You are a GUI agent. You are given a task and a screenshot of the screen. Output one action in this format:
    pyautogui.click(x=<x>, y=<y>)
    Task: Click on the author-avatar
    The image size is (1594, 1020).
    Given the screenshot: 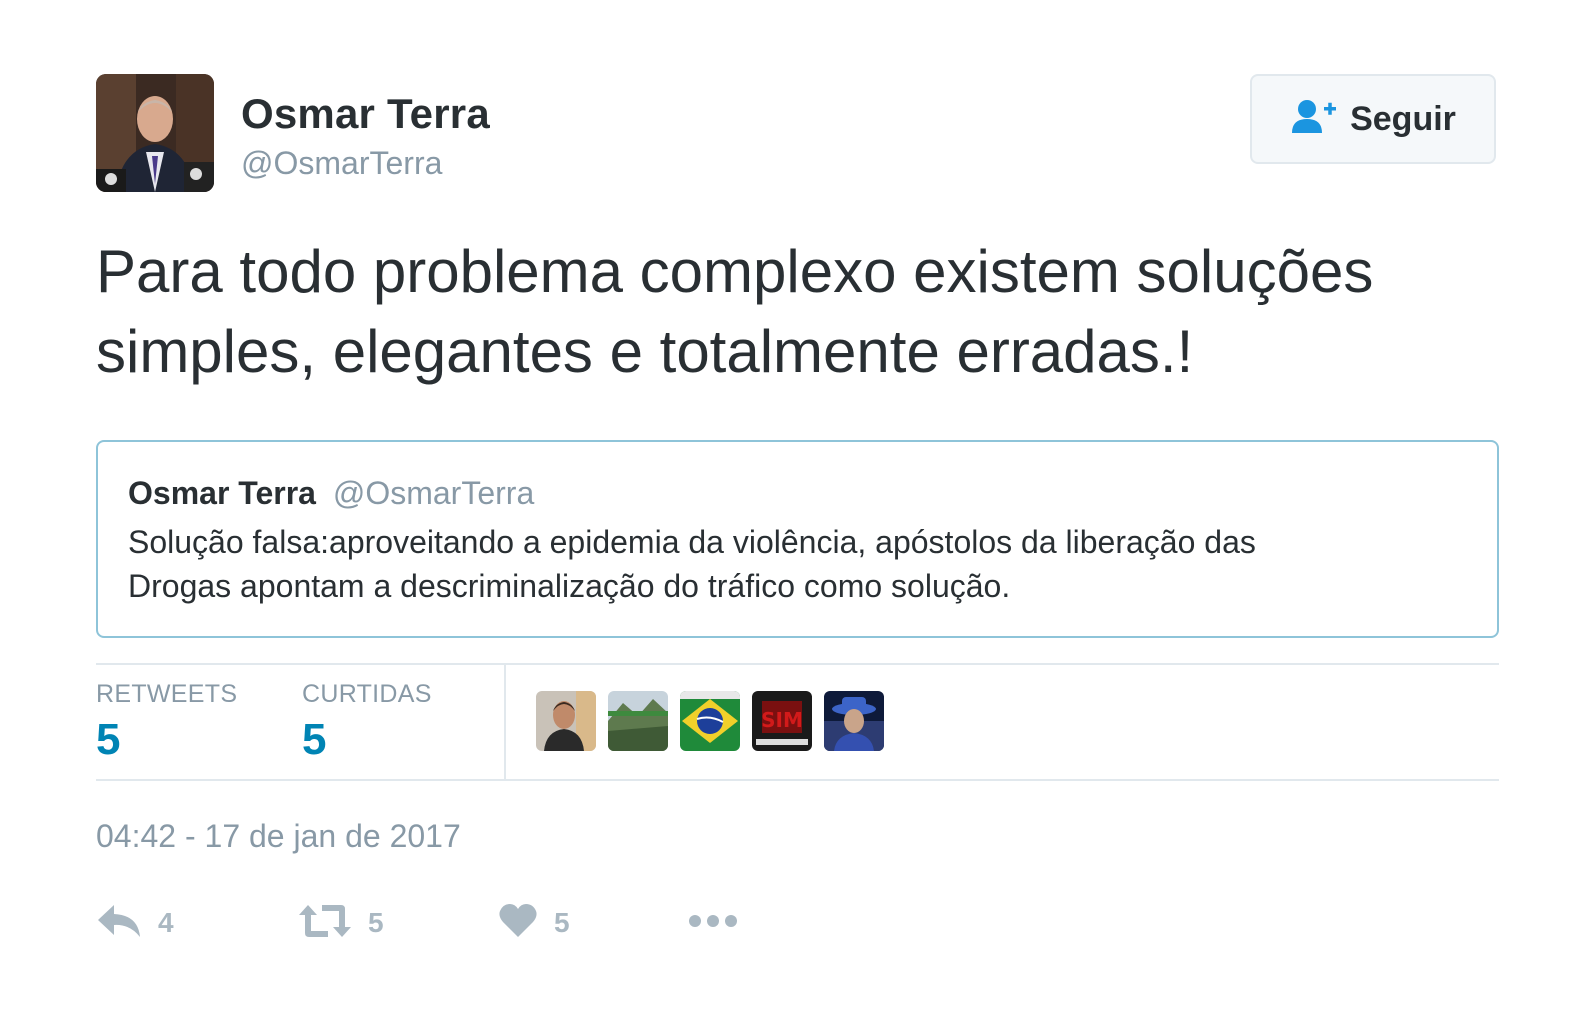 What is the action you would take?
    pyautogui.click(x=155, y=133)
    